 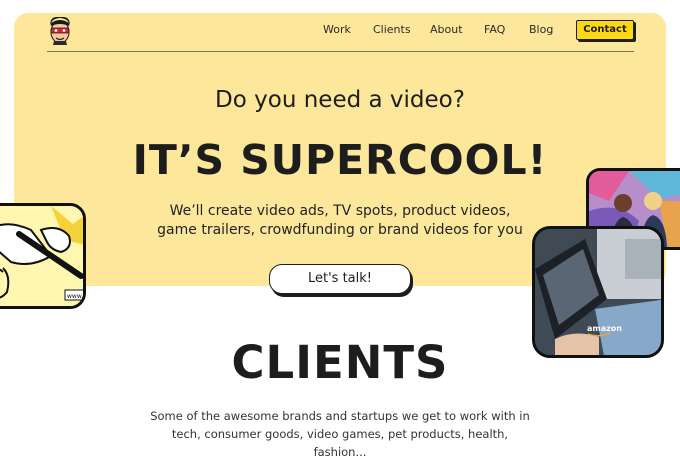 What do you see at coordinates (340, 279) in the screenshot?
I see `lets-talk-button: Let's talk!` at bounding box center [340, 279].